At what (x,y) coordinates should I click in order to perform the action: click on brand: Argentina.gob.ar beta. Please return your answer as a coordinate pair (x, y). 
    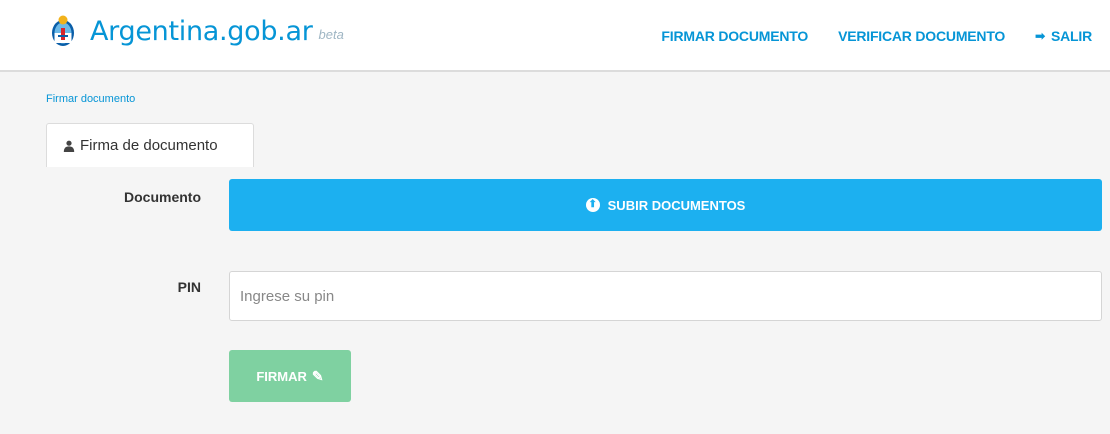
    Looking at the image, I should click on (197, 31).